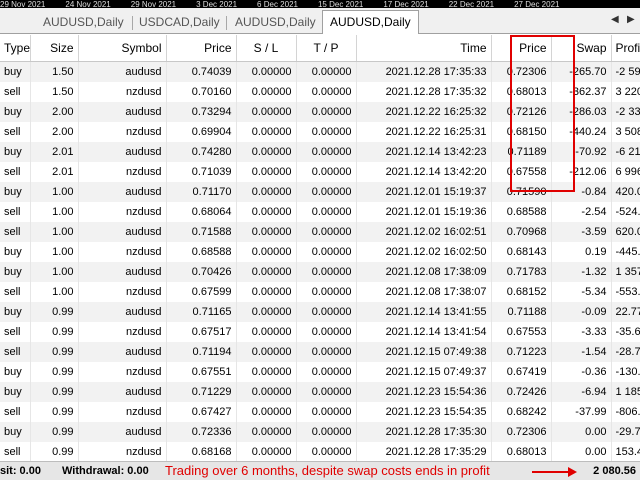  What do you see at coordinates (275, 22) in the screenshot?
I see `tab-audusd-daily-2: AUDUSD,Daily` at bounding box center [275, 22].